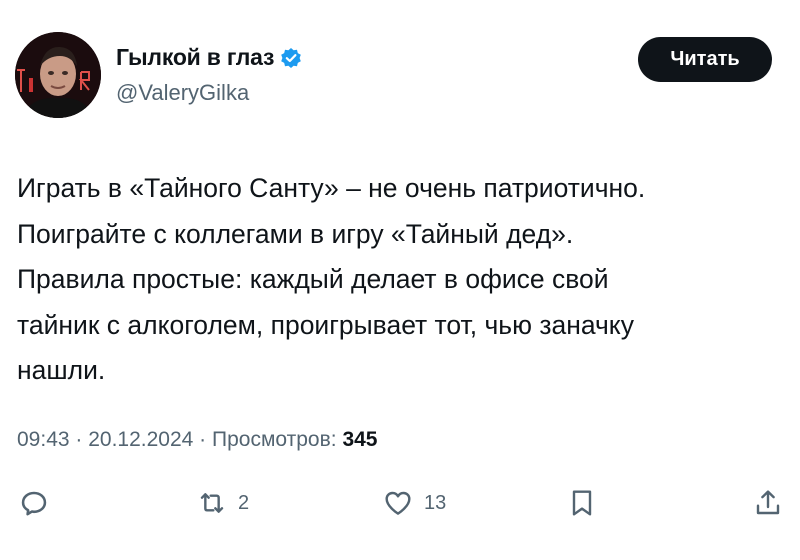 The width and height of the screenshot is (800, 560). I want to click on avatar, so click(58, 75).